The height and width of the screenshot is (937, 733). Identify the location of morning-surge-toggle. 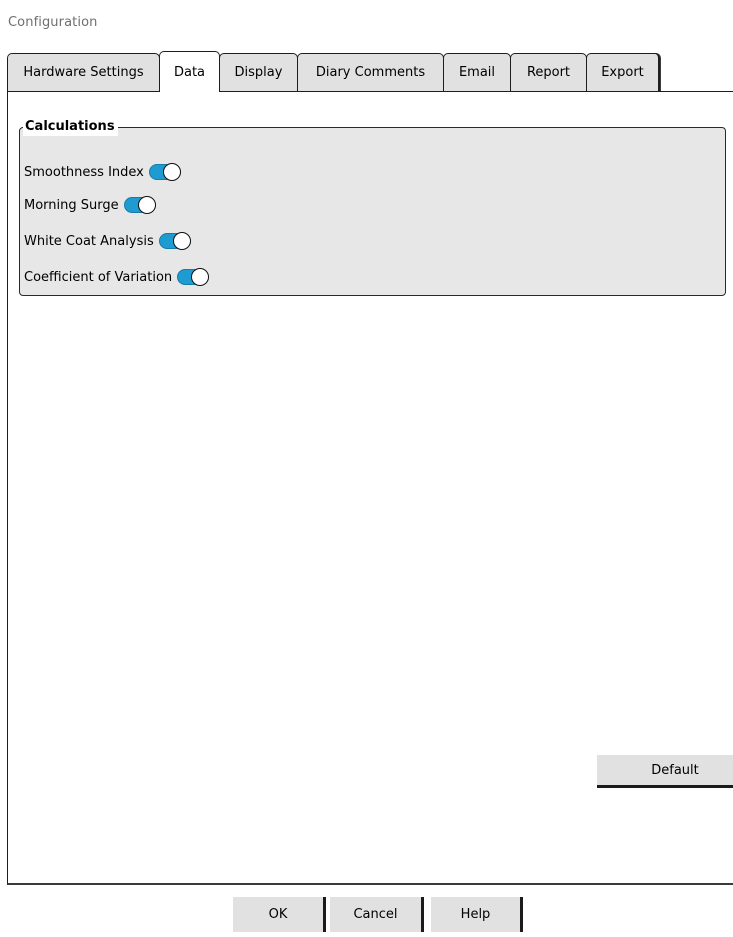
(139, 205).